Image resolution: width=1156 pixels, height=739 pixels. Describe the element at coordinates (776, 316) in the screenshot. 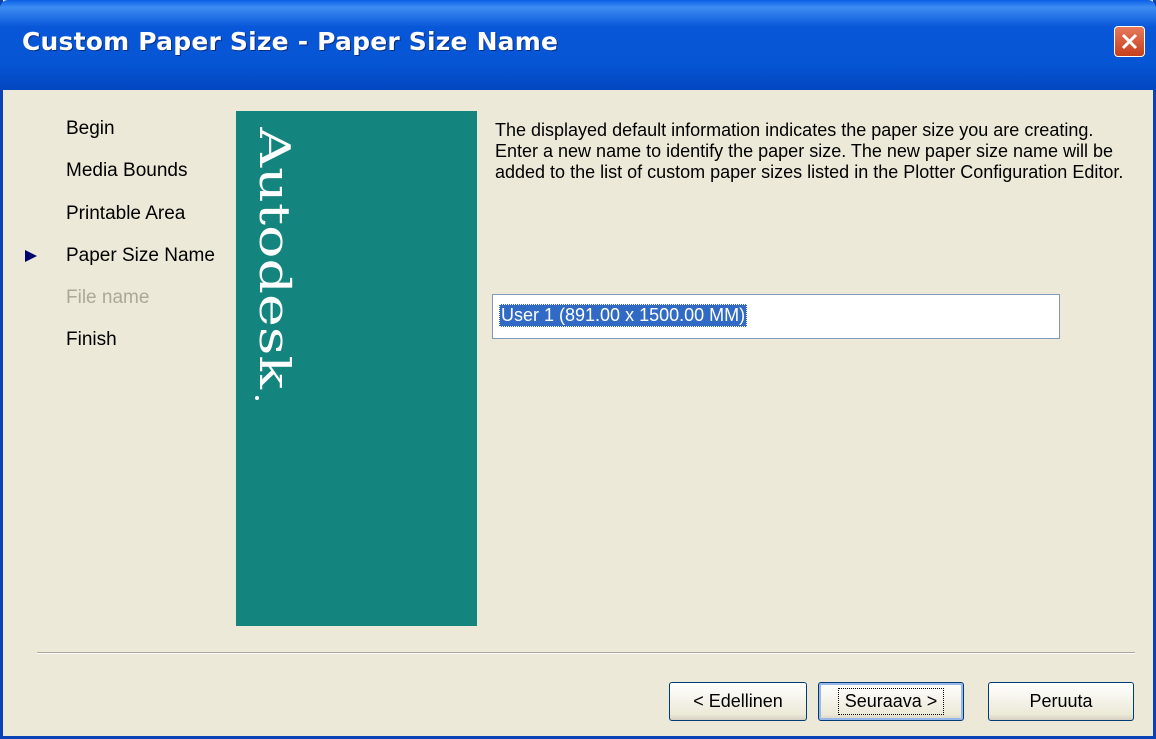

I see `paper-size-name-input: User 1 (891.00 x 1500.00 MM)` at that location.